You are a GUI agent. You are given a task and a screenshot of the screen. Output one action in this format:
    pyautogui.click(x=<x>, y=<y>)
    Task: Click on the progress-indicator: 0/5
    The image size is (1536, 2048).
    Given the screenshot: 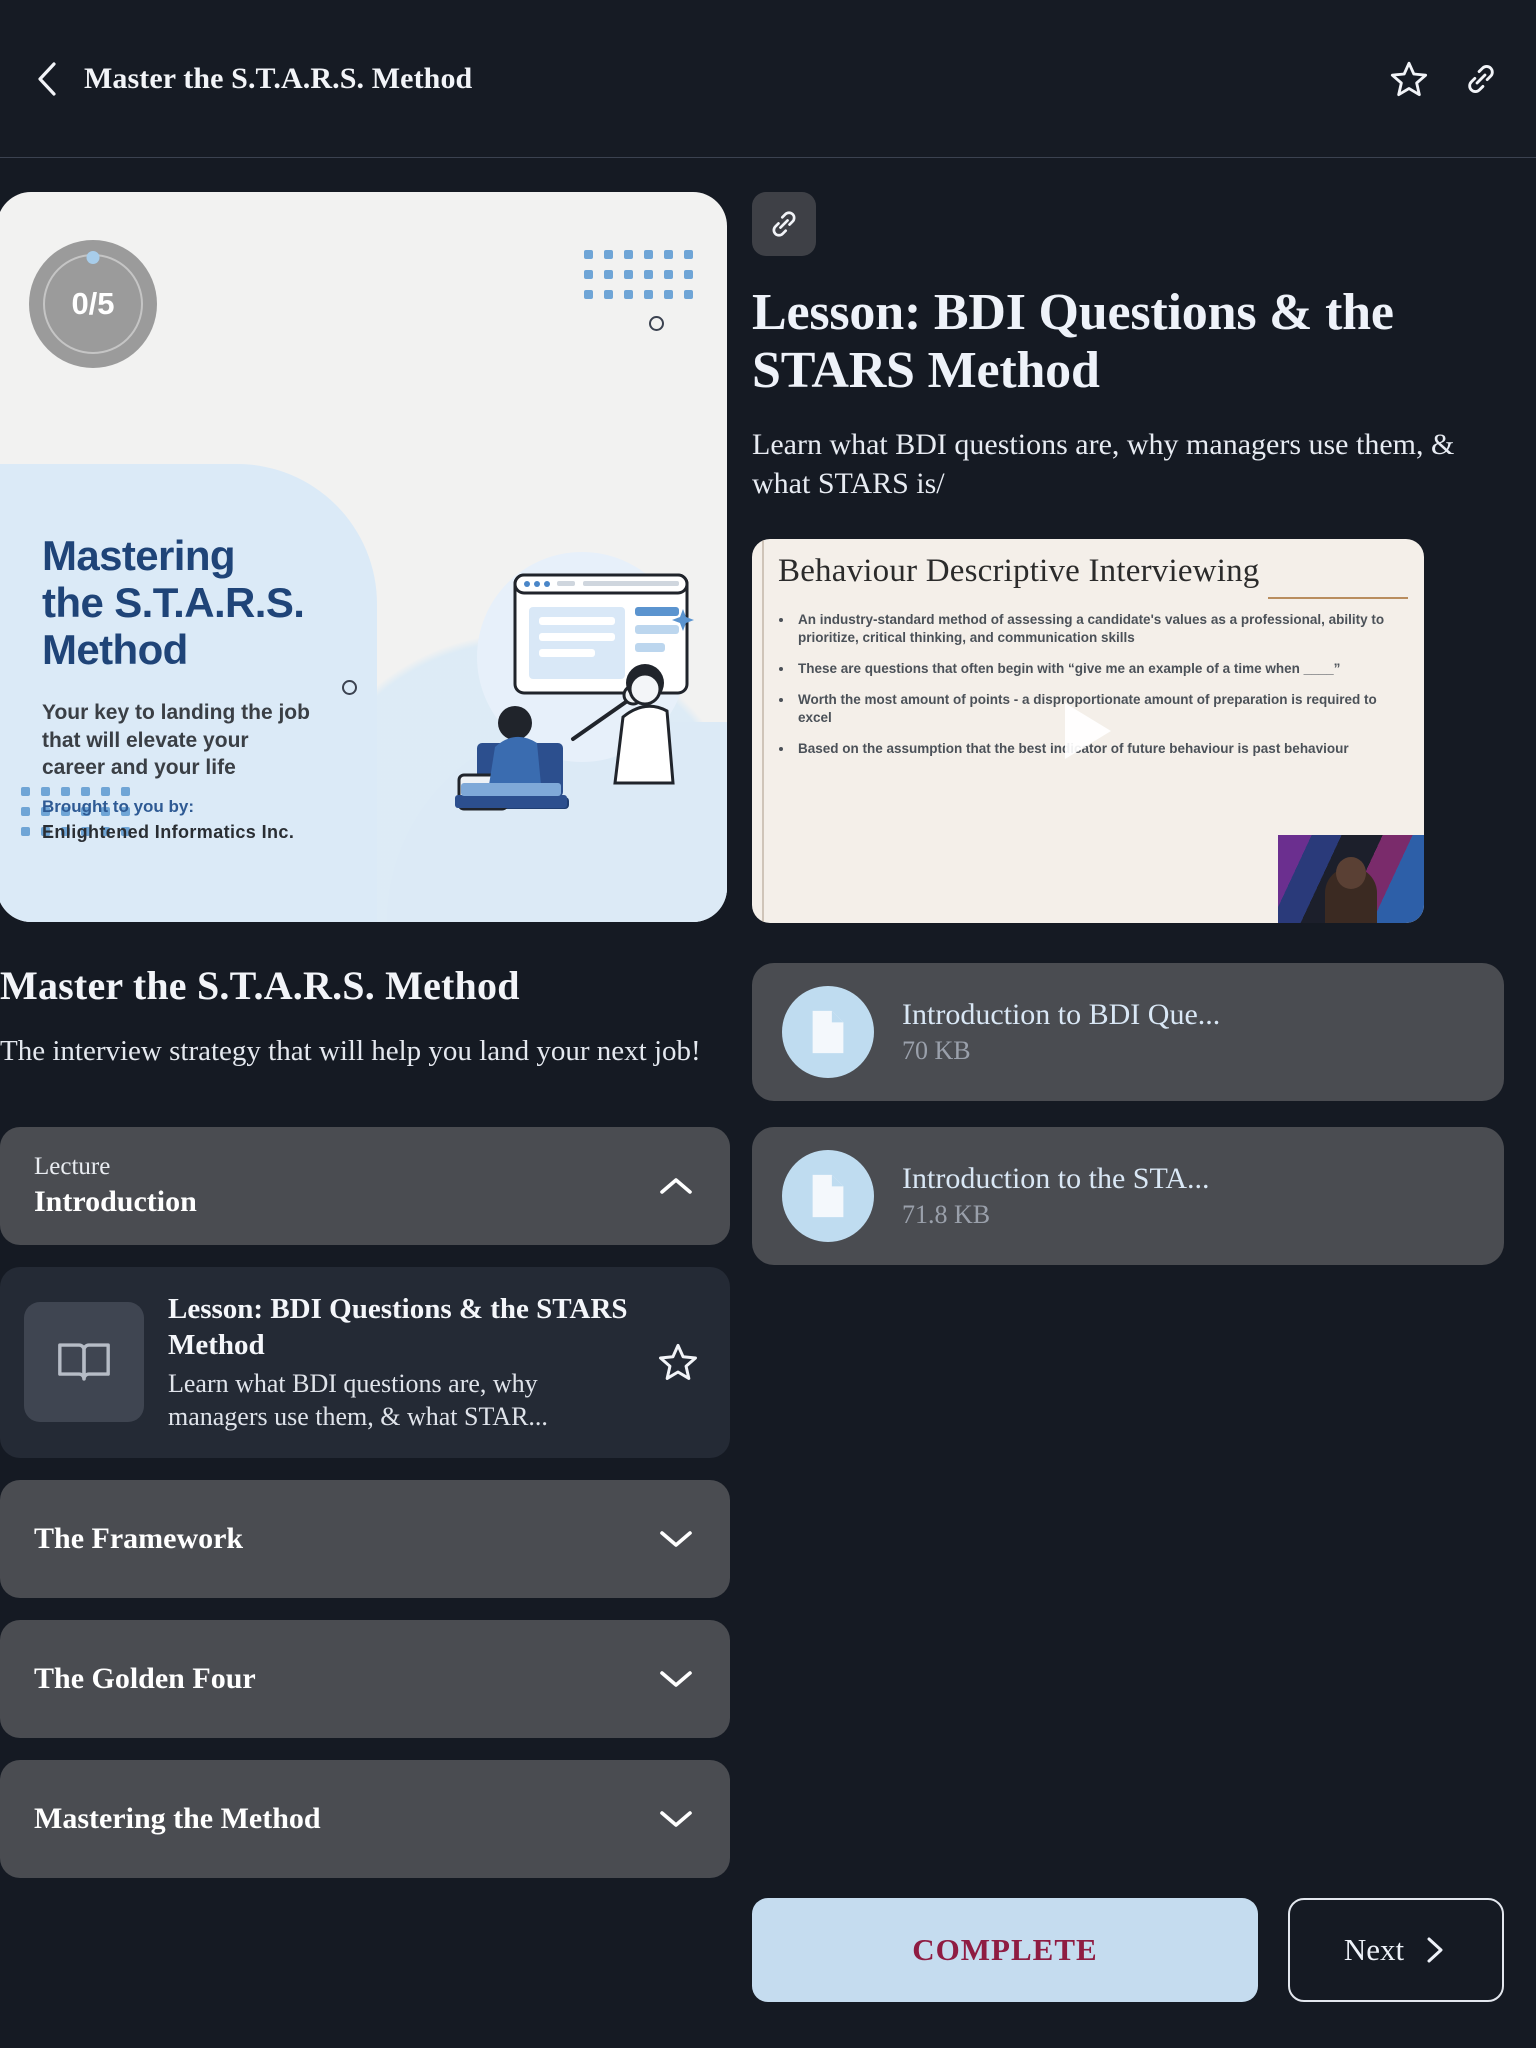 What is the action you would take?
    pyautogui.click(x=93, y=304)
    